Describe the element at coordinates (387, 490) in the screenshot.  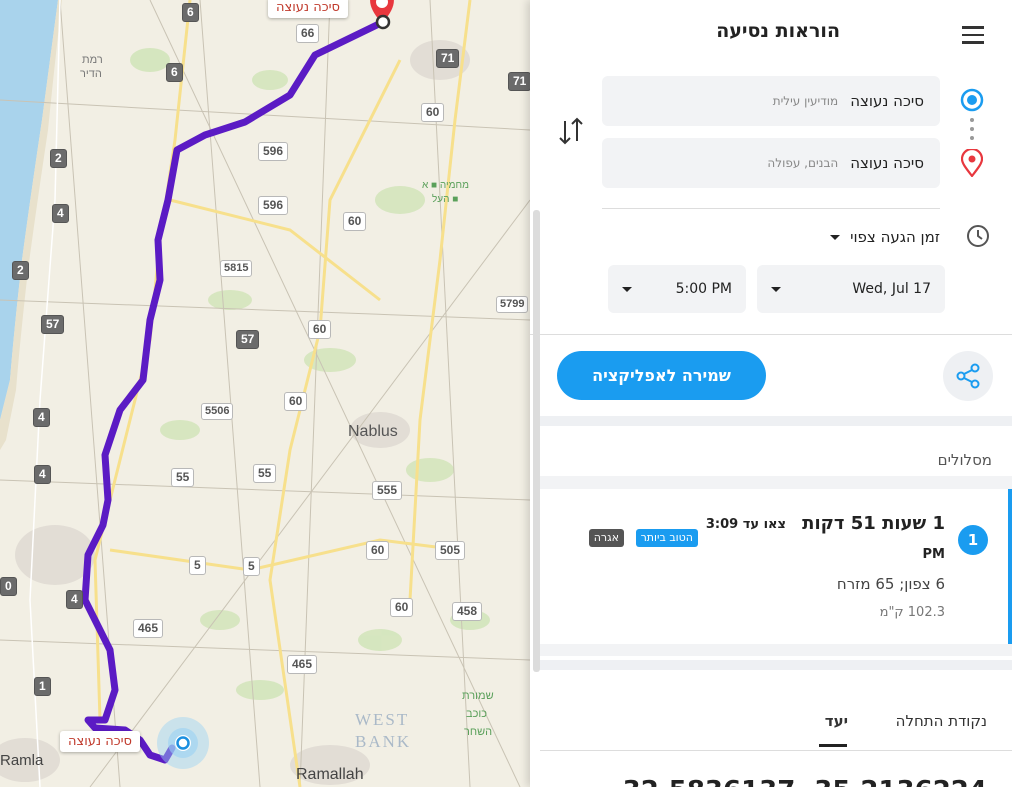
I see `road-shield: 555` at that location.